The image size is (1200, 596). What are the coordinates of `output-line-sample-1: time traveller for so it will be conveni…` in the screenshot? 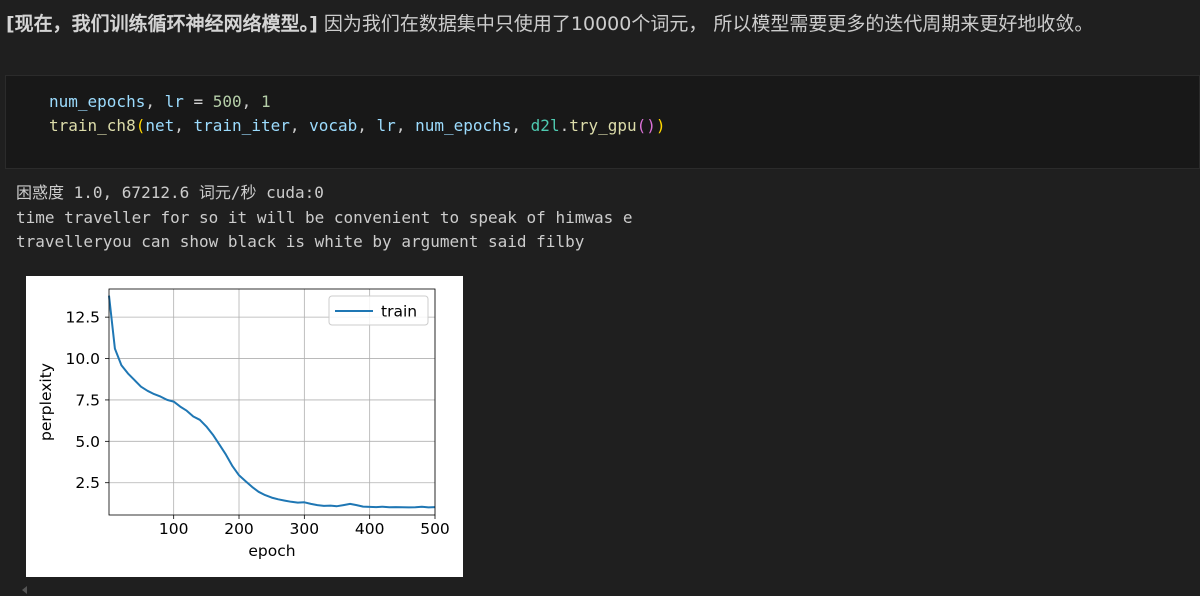 It's located at (324, 217).